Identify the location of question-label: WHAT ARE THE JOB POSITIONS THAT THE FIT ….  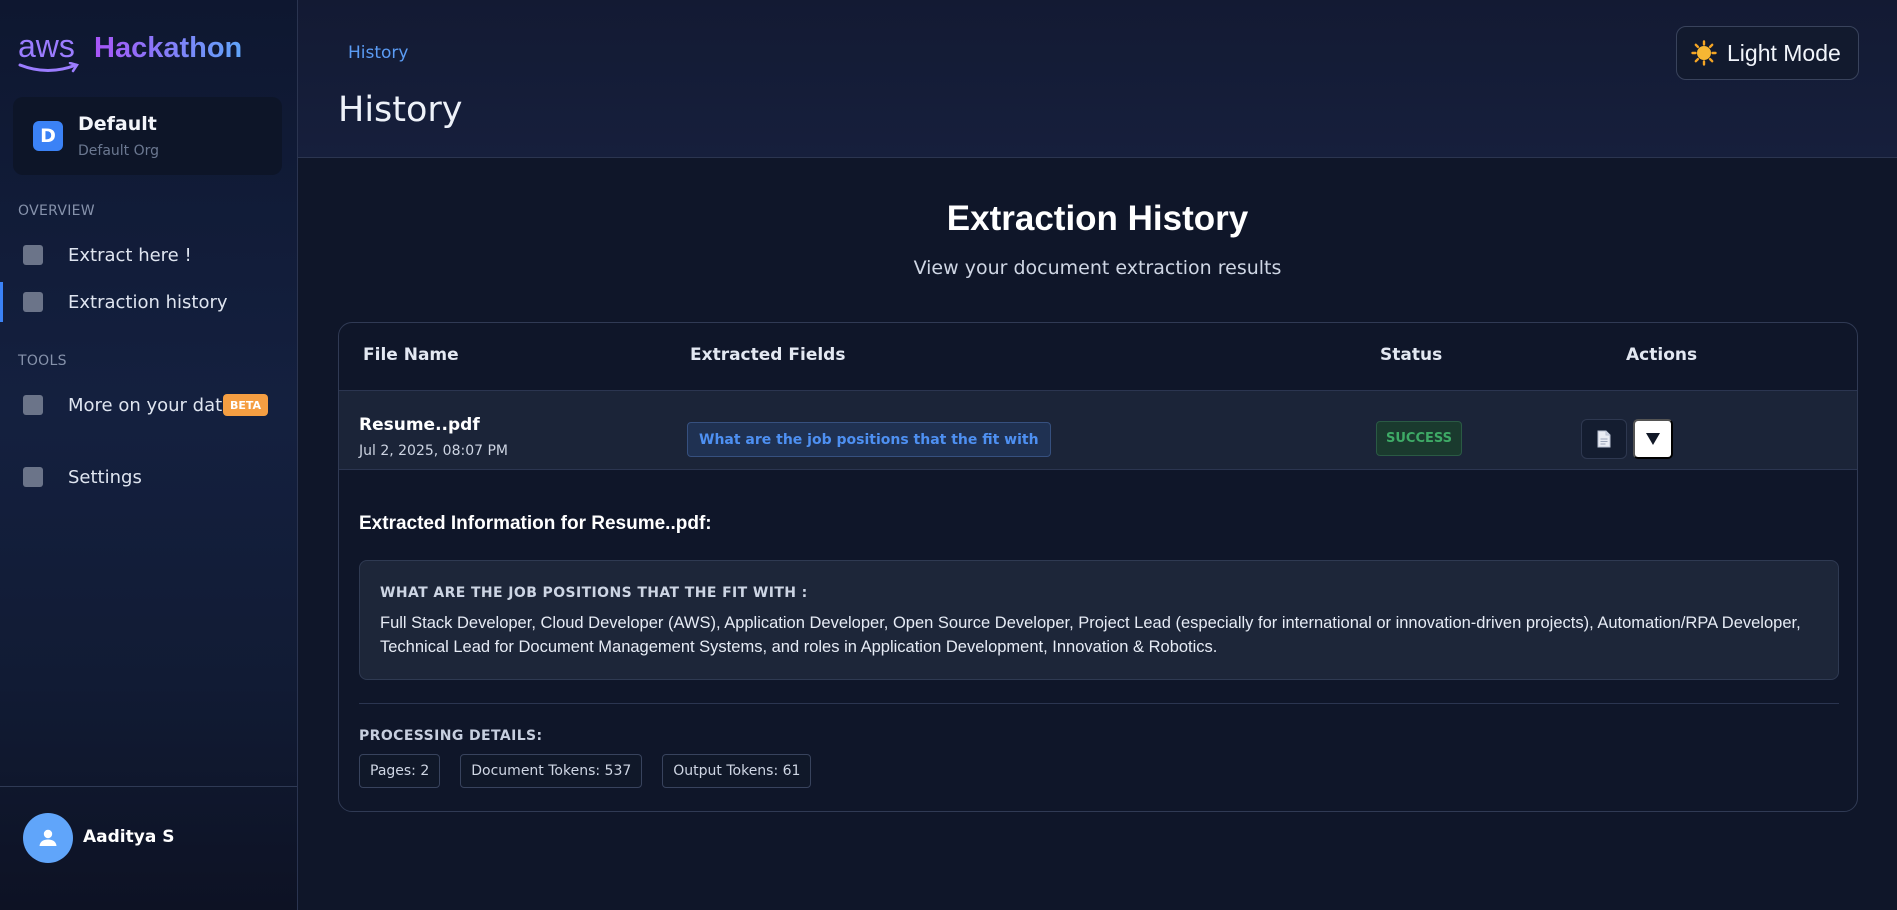
(594, 593).